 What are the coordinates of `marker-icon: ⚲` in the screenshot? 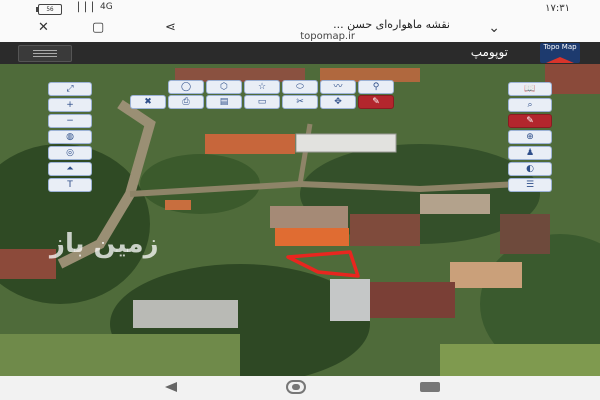 It's located at (376, 87).